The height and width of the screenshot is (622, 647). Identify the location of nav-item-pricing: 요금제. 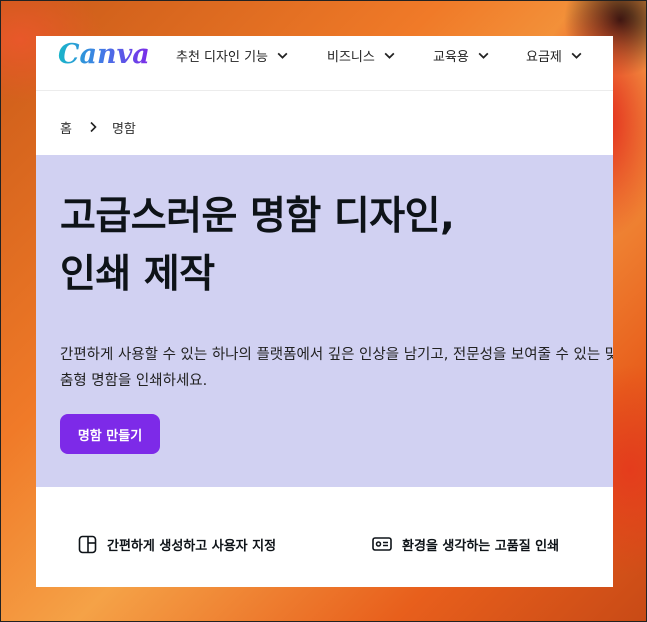
(554, 55).